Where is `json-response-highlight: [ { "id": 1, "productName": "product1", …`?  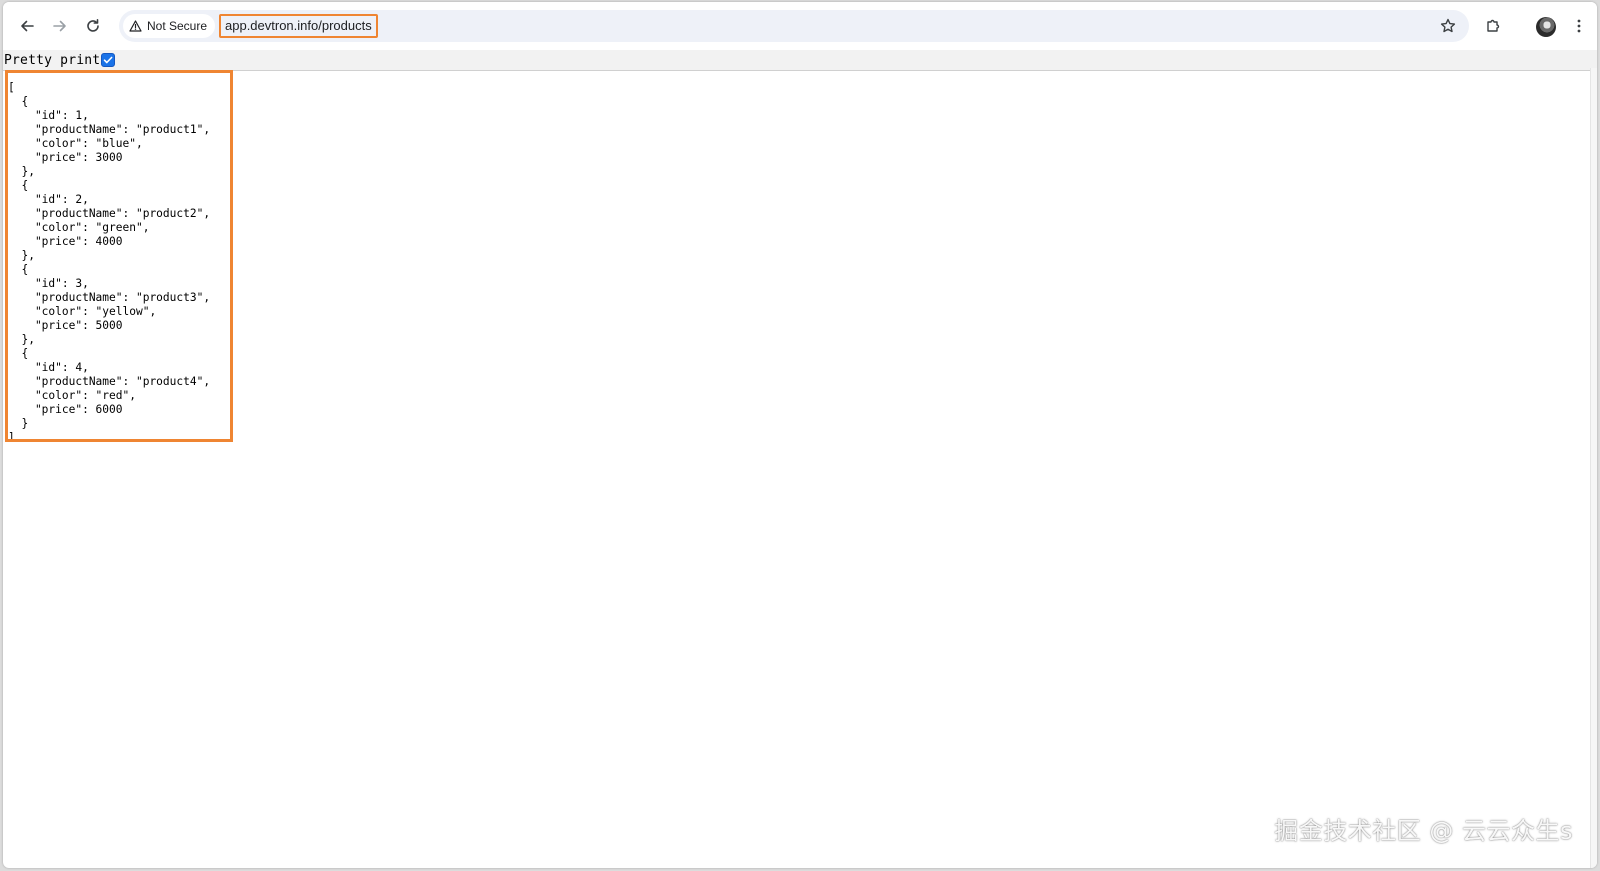 json-response-highlight: [ { "id": 1, "productName": "product1", … is located at coordinates (119, 256).